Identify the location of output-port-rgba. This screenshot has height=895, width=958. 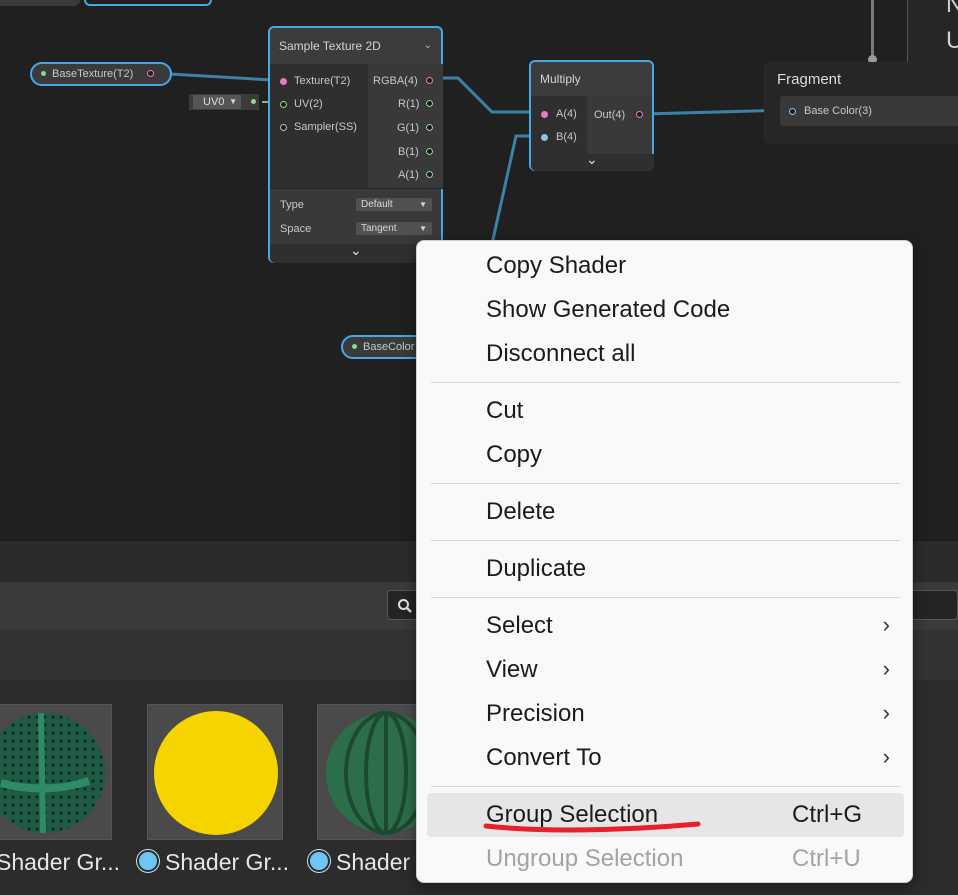
(429, 80).